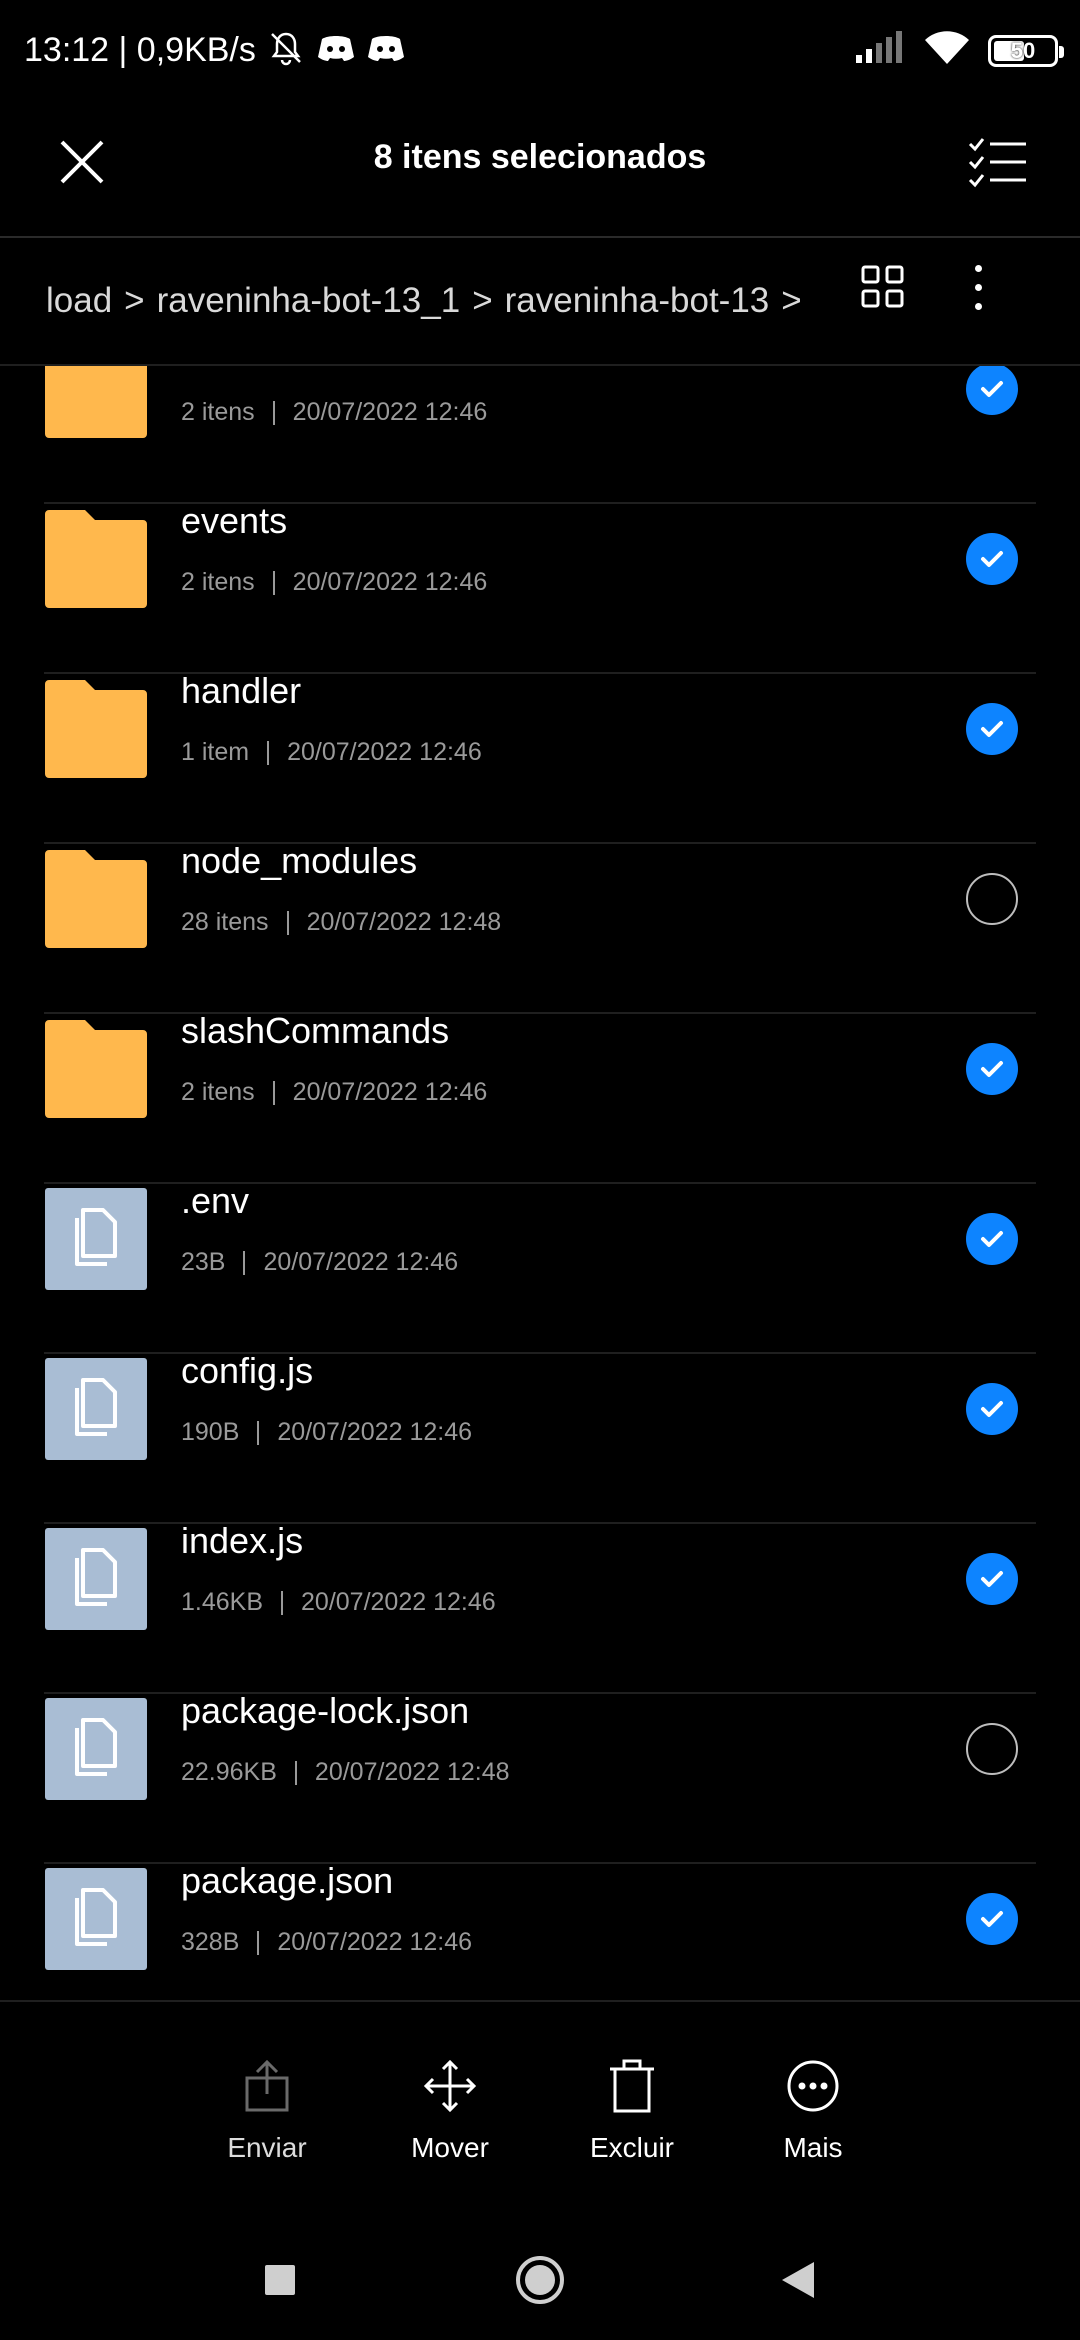  What do you see at coordinates (540, 1607) in the screenshot?
I see `file-row: index.js 1.46KB 20/07/2022 12:46` at bounding box center [540, 1607].